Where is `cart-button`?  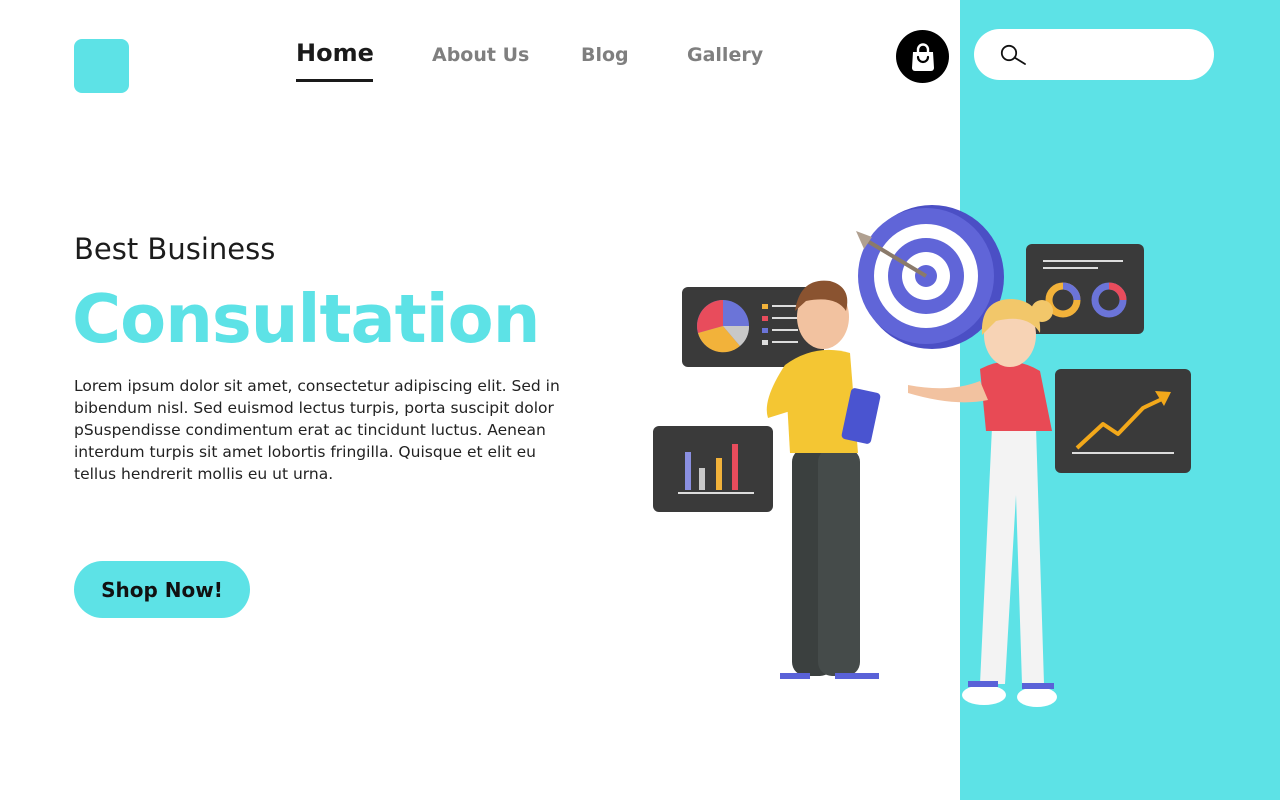 cart-button is located at coordinates (922, 56).